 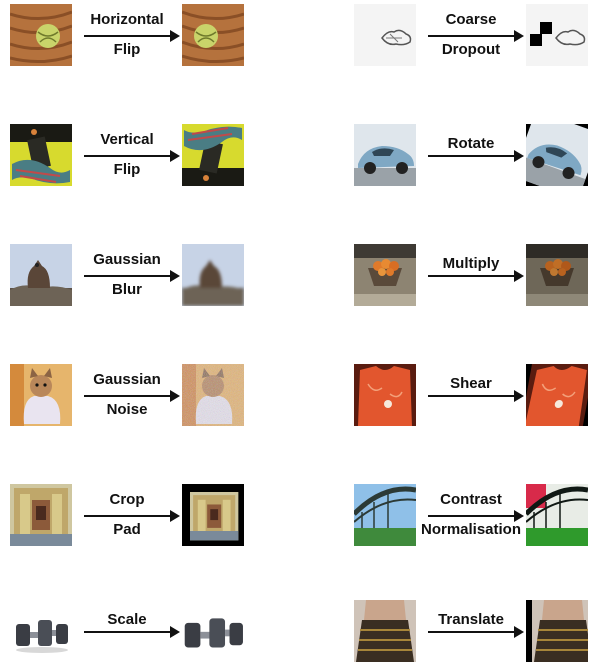 I want to click on original-image-sandals, so click(x=41, y=155).